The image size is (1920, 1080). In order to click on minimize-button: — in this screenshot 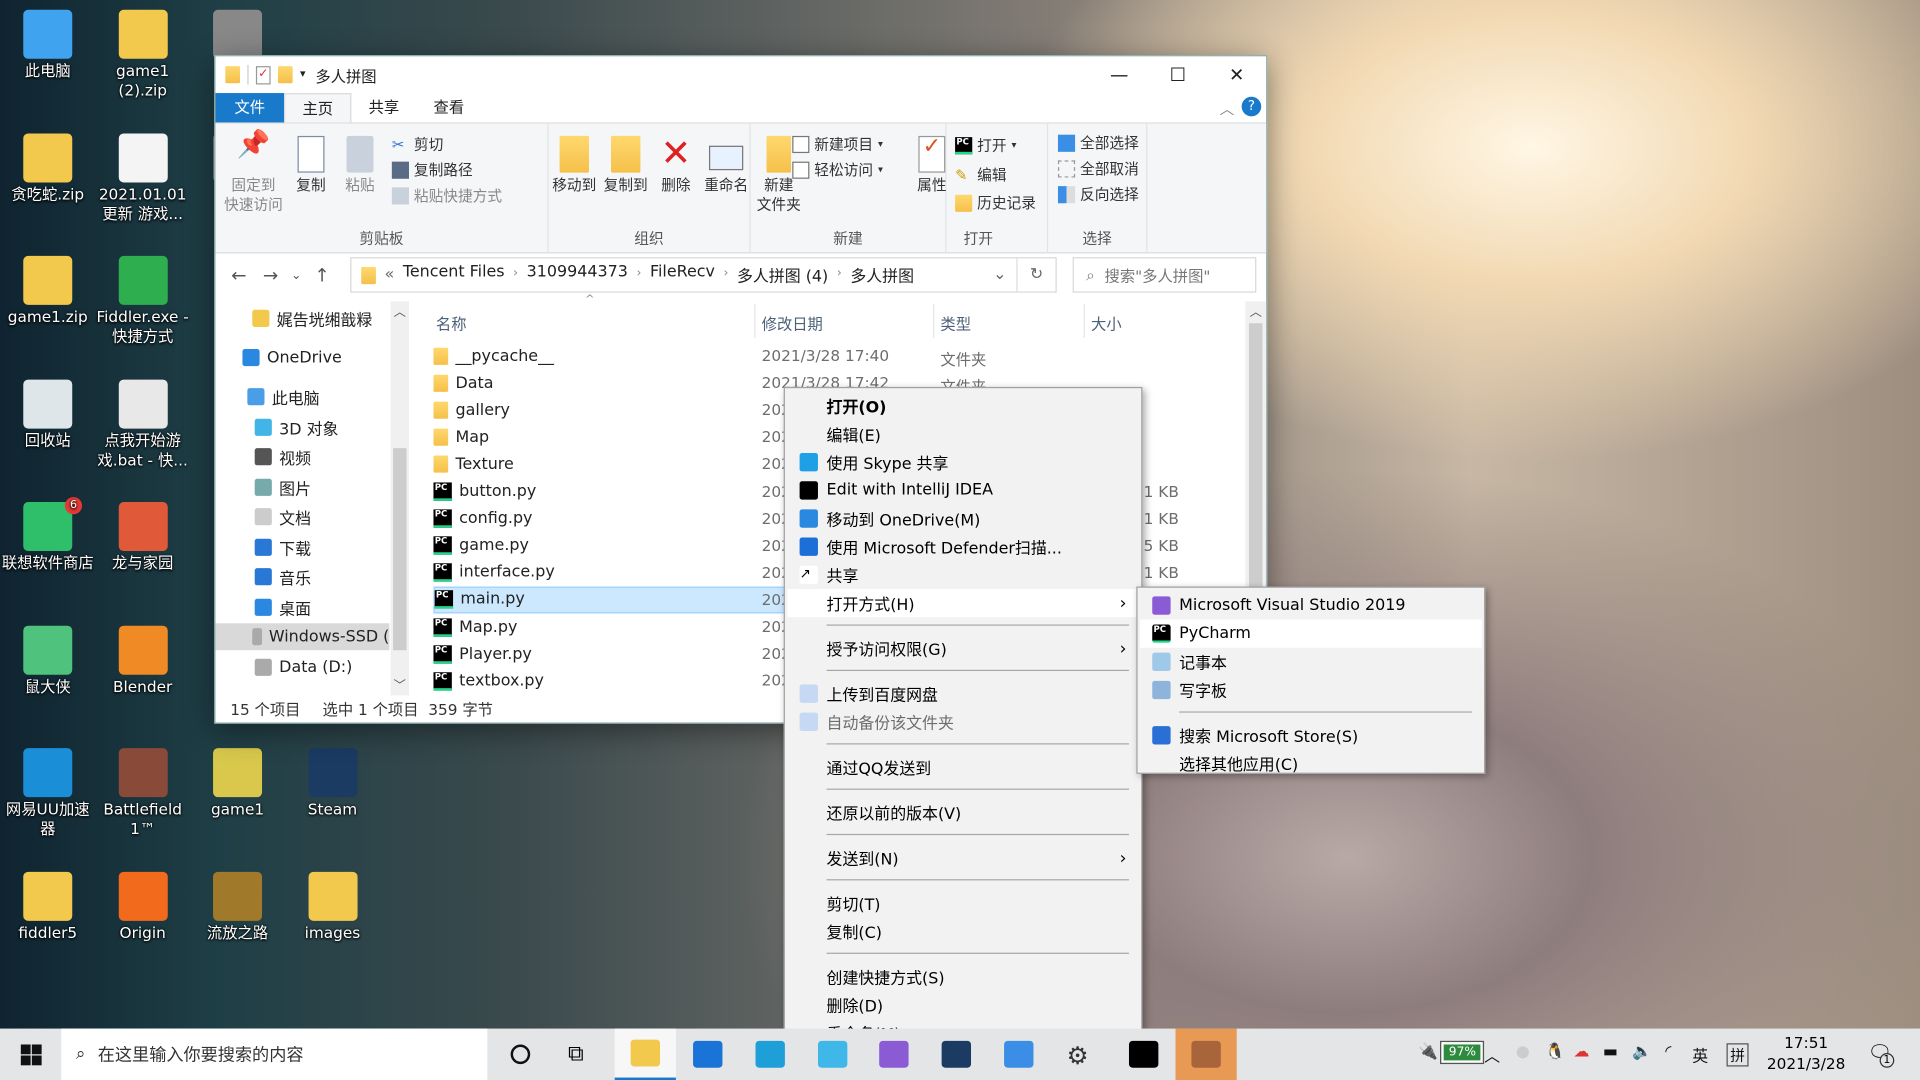, I will do `click(1119, 74)`.